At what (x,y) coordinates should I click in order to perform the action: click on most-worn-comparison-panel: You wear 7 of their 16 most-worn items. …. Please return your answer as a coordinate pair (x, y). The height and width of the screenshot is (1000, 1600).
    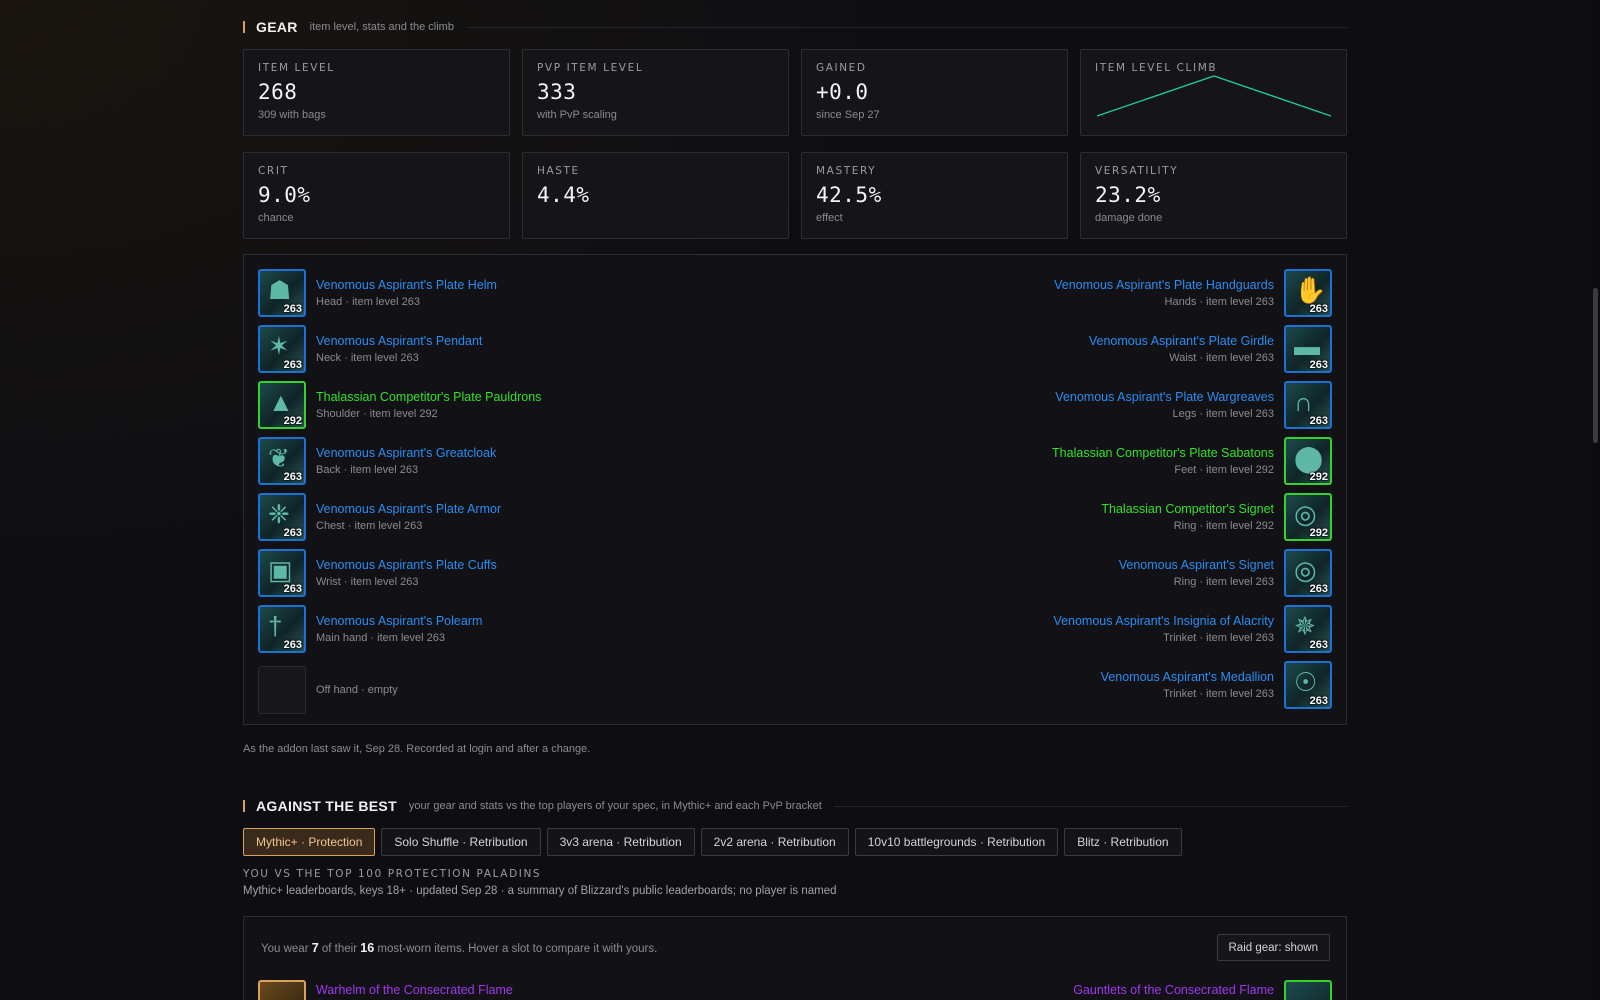
    Looking at the image, I should click on (795, 958).